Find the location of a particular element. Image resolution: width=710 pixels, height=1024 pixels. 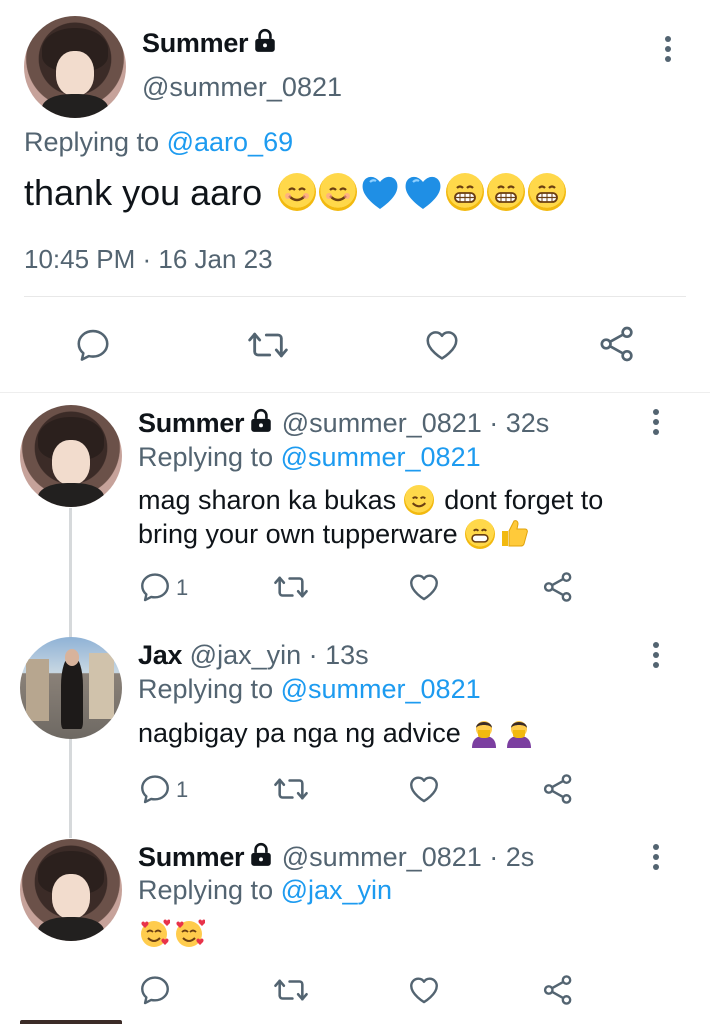

reply-header: Summer @summer_0821 · 32s is located at coordinates (343, 424).